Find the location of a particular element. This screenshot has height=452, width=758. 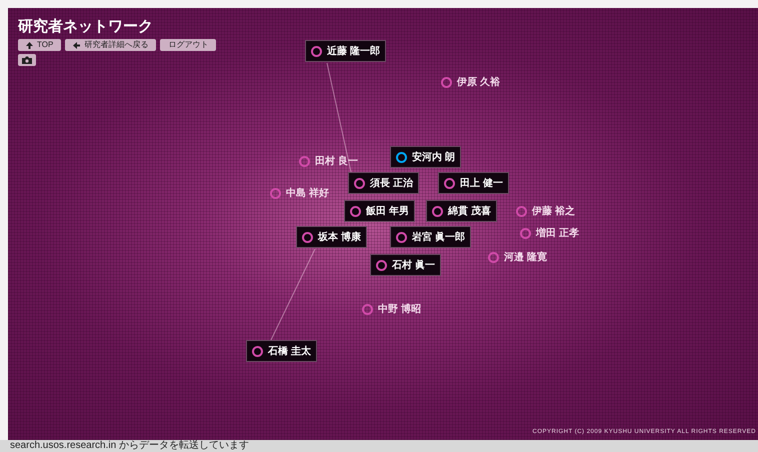

researcher-card: 田上 健一 is located at coordinates (473, 183).